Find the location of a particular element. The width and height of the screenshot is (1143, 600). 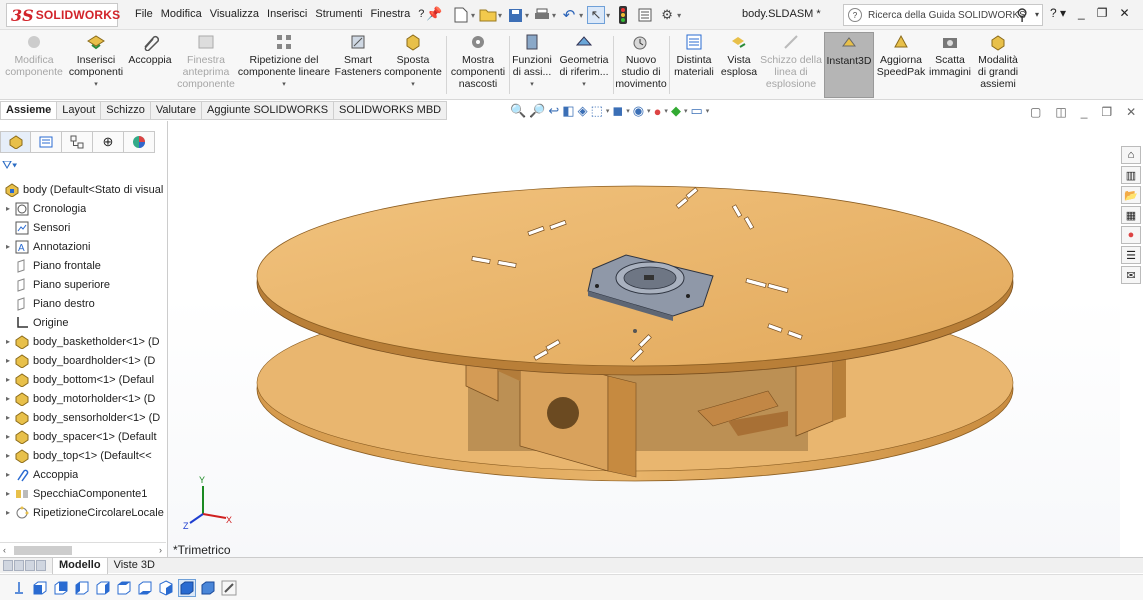

right-view-icon is located at coordinates (103, 588).